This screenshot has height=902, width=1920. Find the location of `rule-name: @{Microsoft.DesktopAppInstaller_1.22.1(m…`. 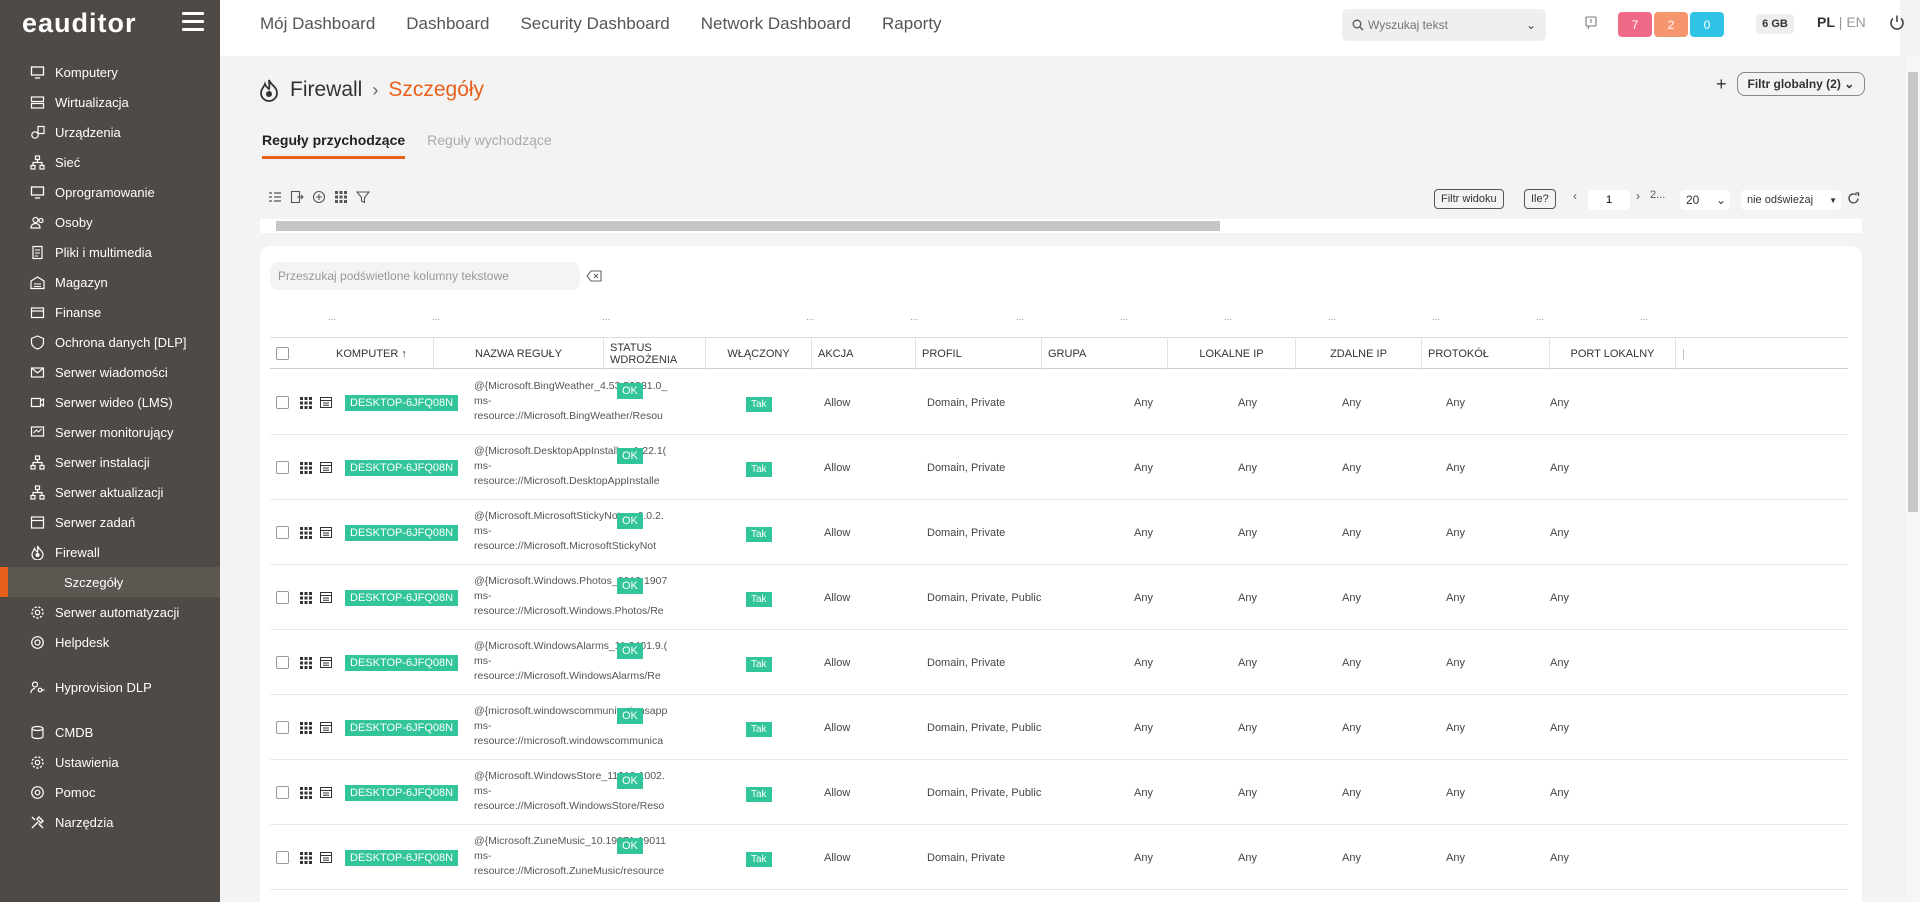

rule-name: @{Microsoft.DesktopAppInstaller_1.22.1(m… is located at coordinates (574, 466).